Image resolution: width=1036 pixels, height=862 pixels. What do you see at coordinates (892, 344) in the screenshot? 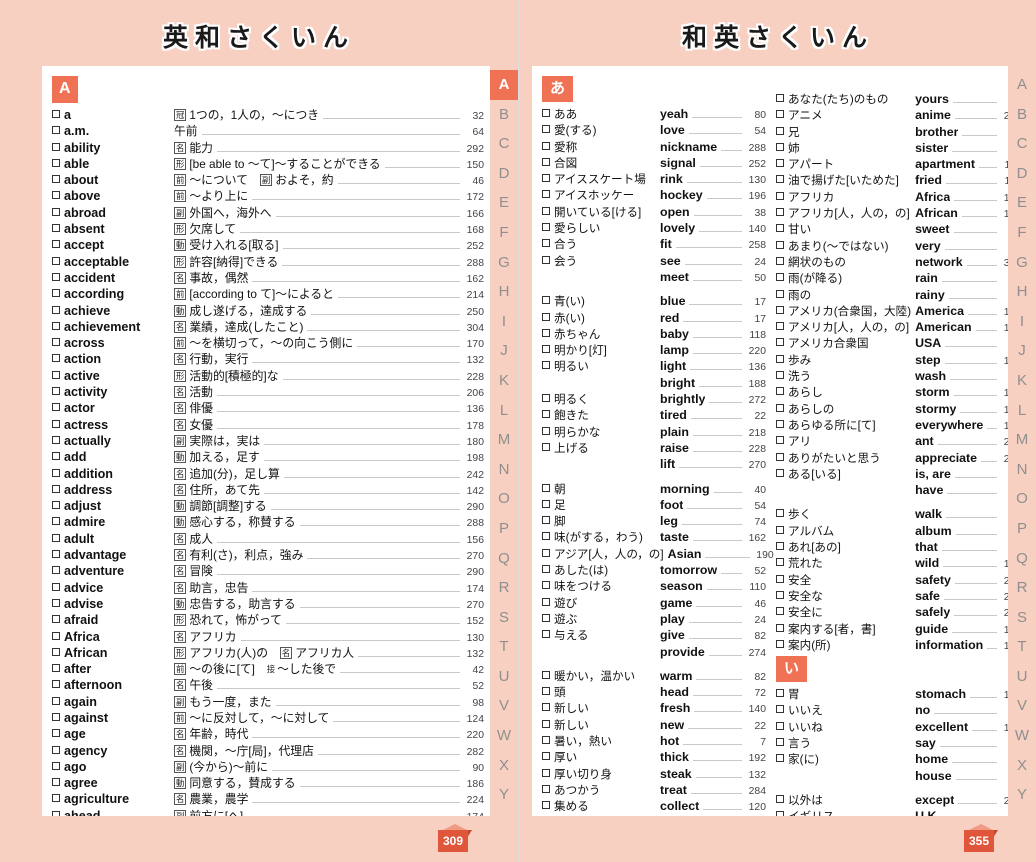
I see `index-entry: アメリカ合衆国 USA 8` at bounding box center [892, 344].